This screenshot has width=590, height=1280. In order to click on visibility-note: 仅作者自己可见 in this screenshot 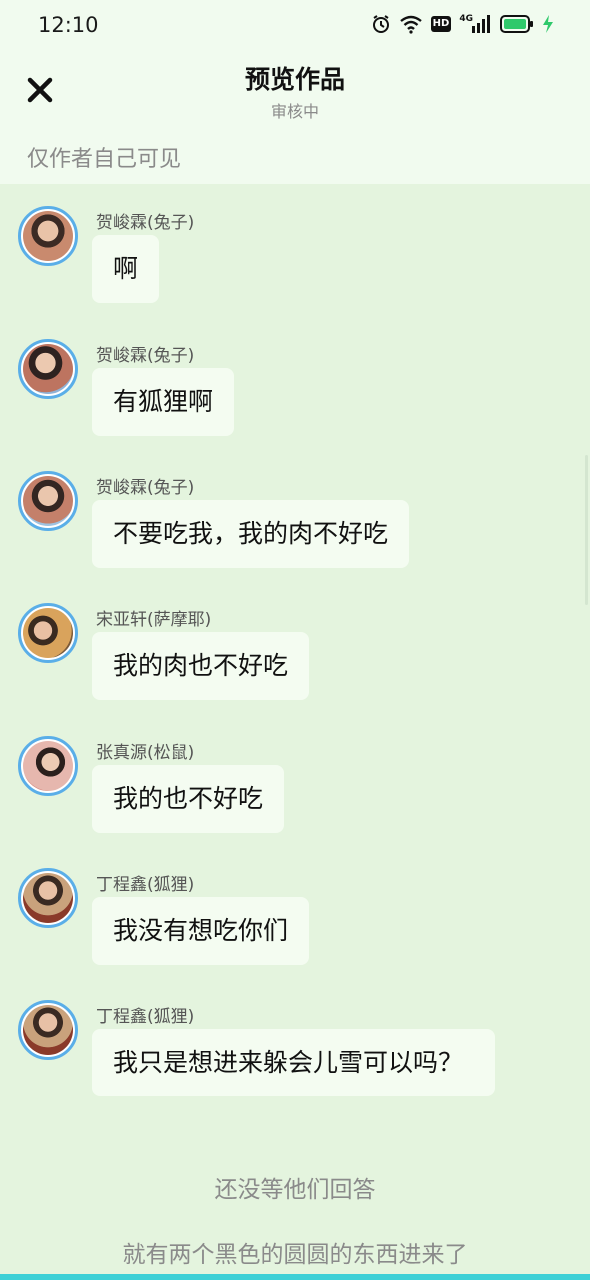, I will do `click(104, 159)`.